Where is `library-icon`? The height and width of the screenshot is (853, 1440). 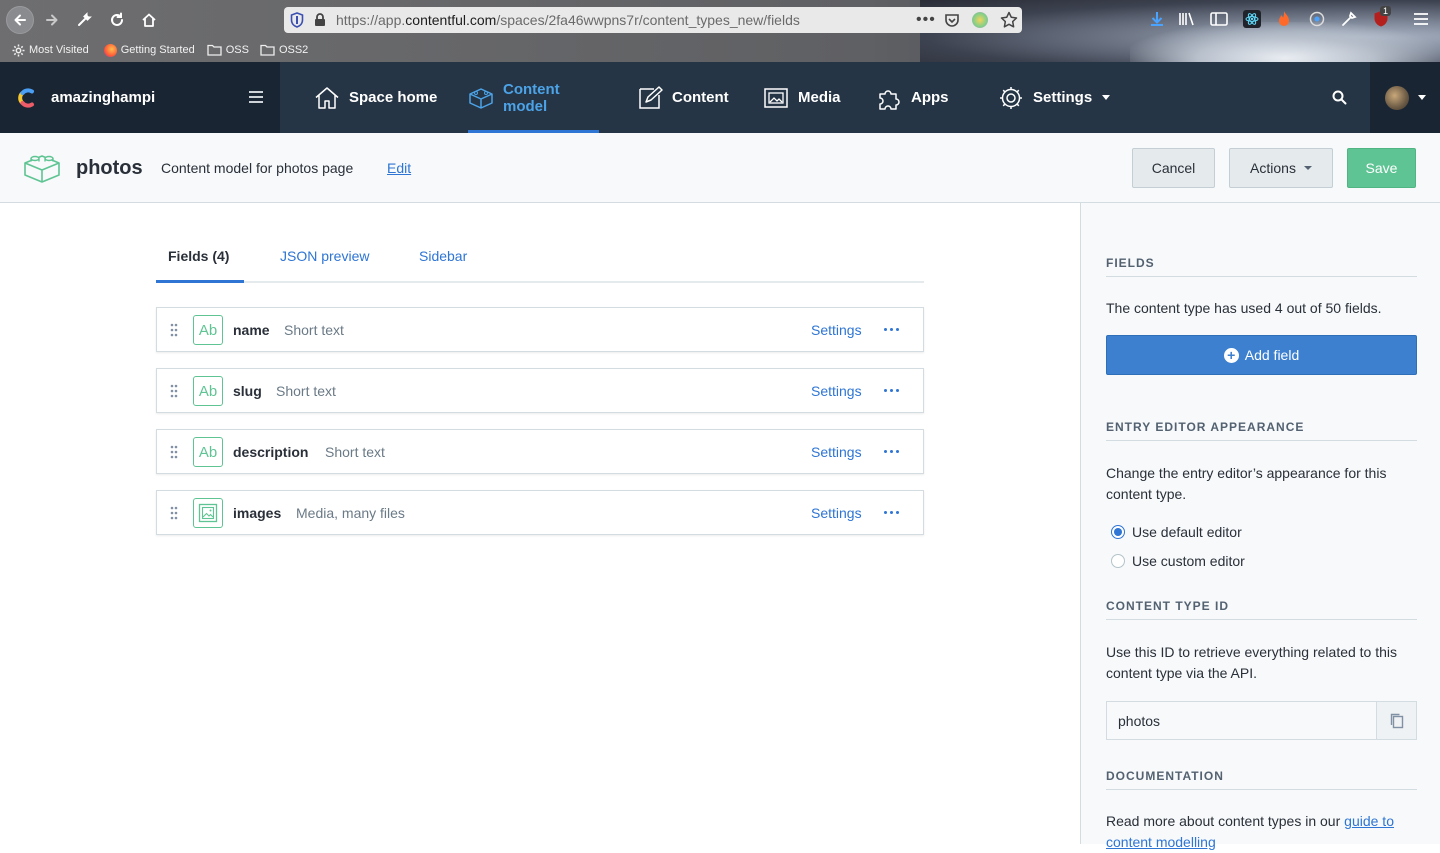
library-icon is located at coordinates (1187, 19).